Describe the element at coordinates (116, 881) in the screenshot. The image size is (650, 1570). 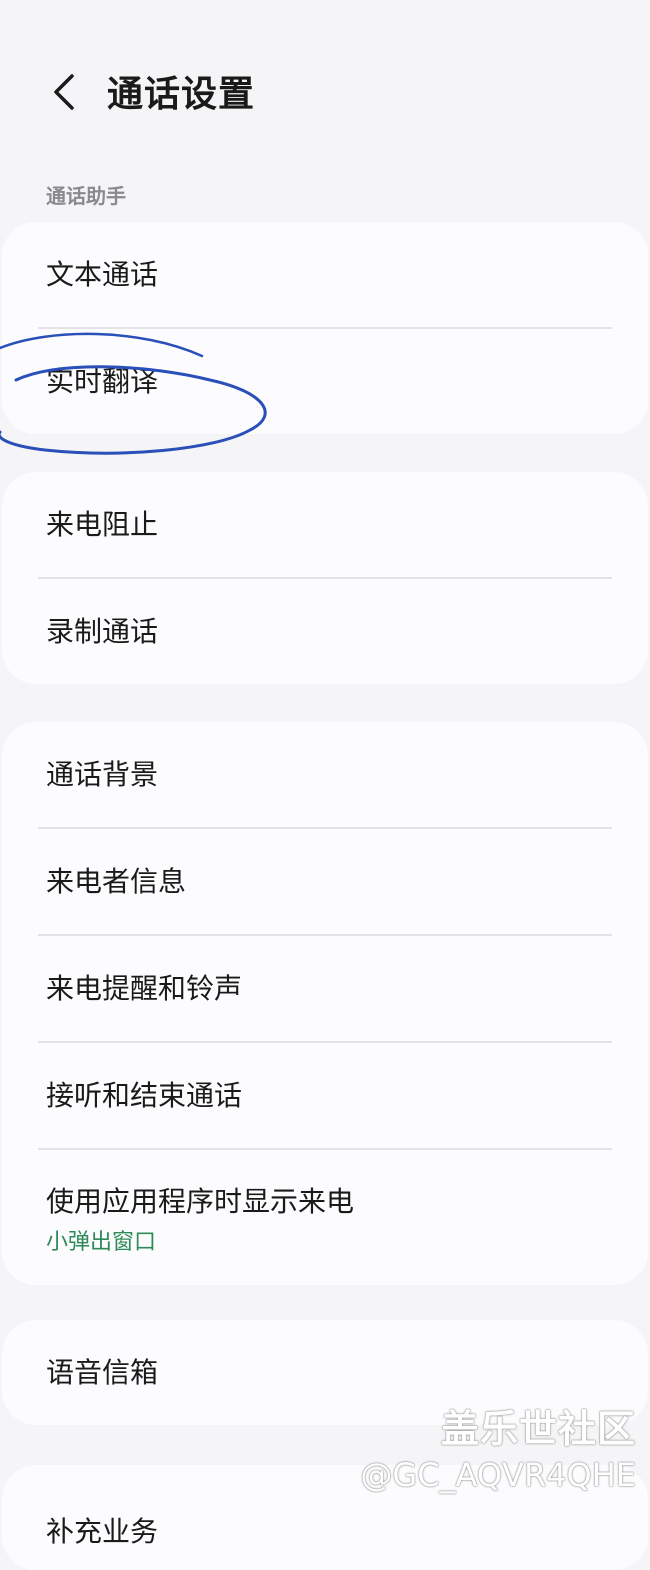
I see `settings-item-label: 来电者信息` at that location.